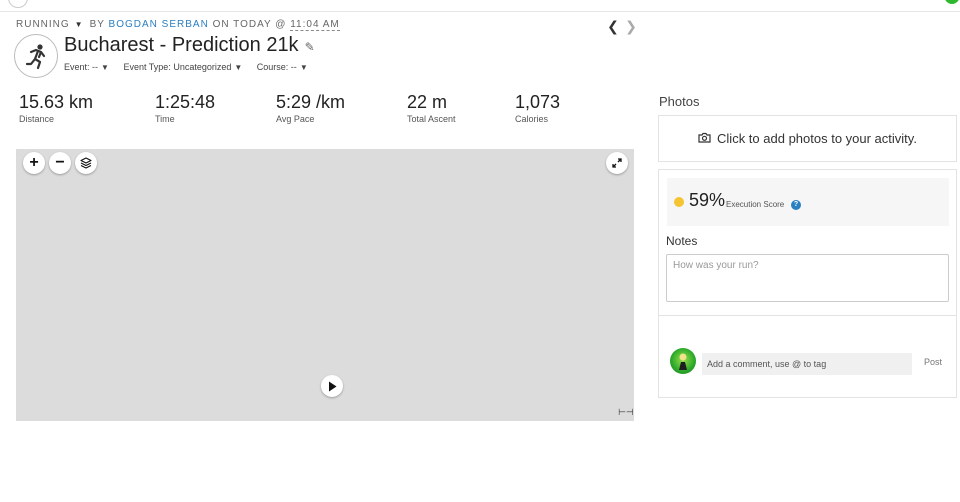 This screenshot has height=502, width=960. What do you see at coordinates (807, 364) in the screenshot?
I see `comment-input` at bounding box center [807, 364].